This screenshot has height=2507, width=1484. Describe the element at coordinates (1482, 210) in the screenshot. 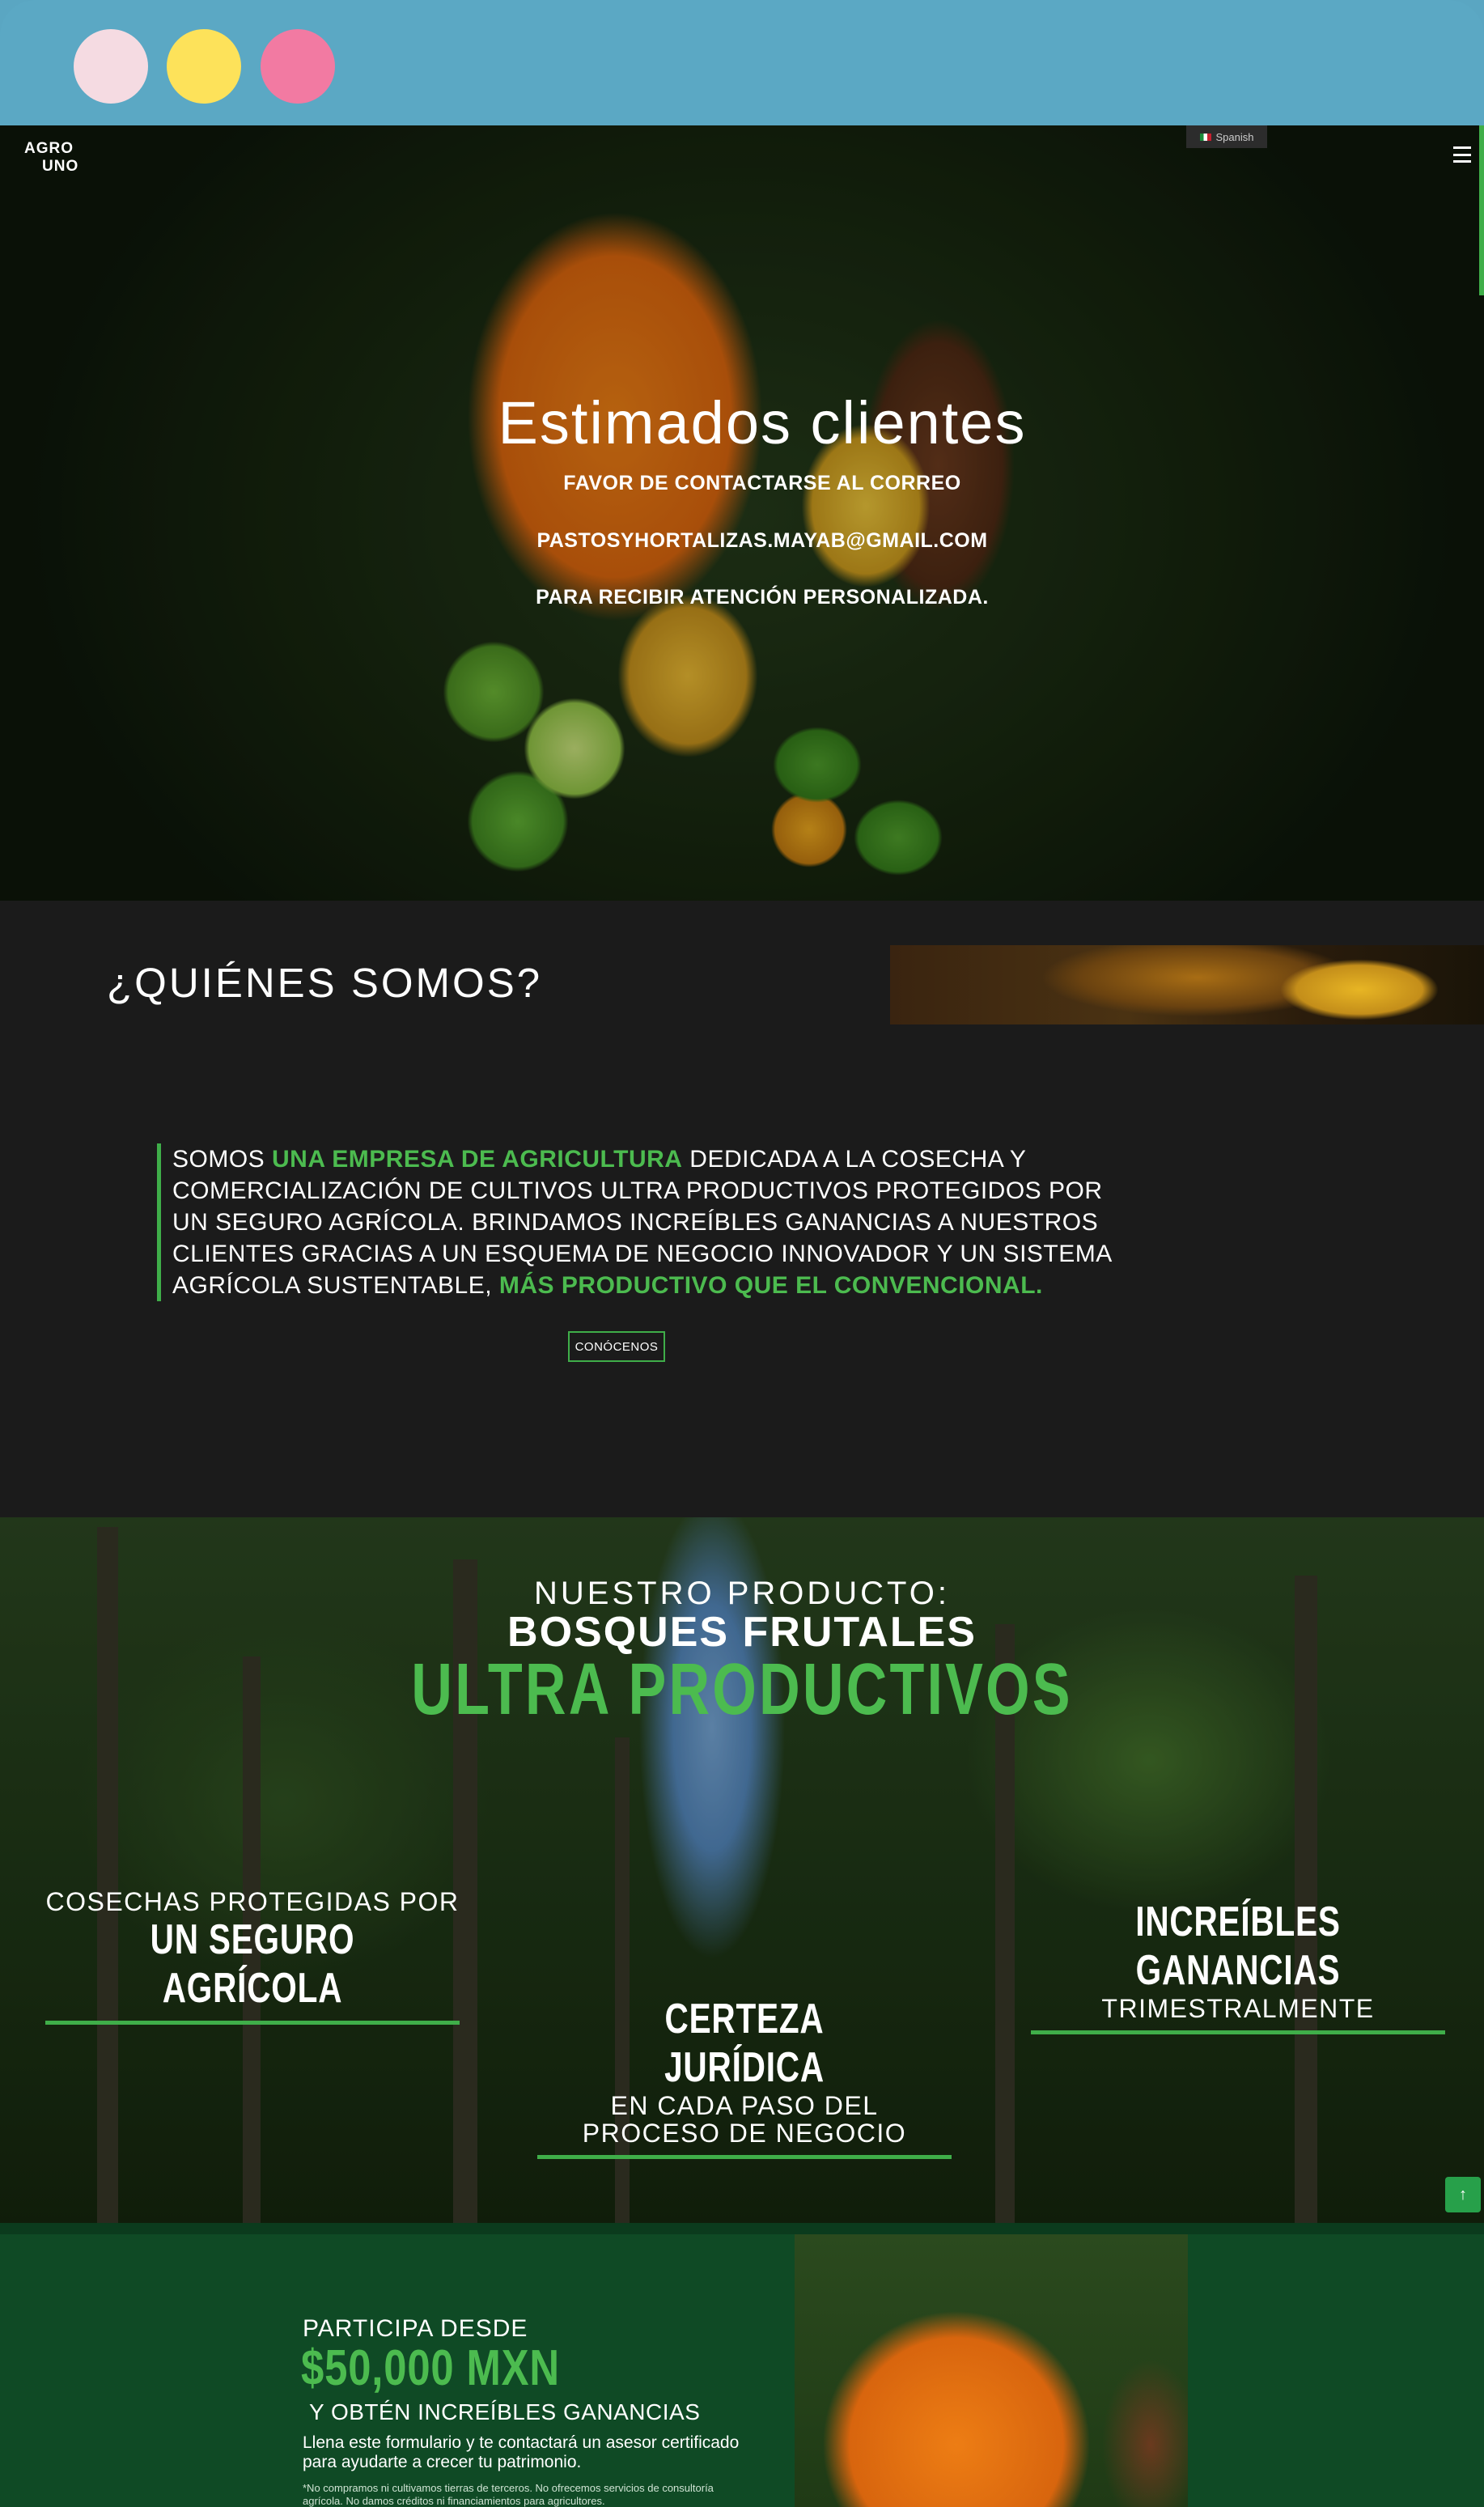

I see `scroll-indicator` at that location.